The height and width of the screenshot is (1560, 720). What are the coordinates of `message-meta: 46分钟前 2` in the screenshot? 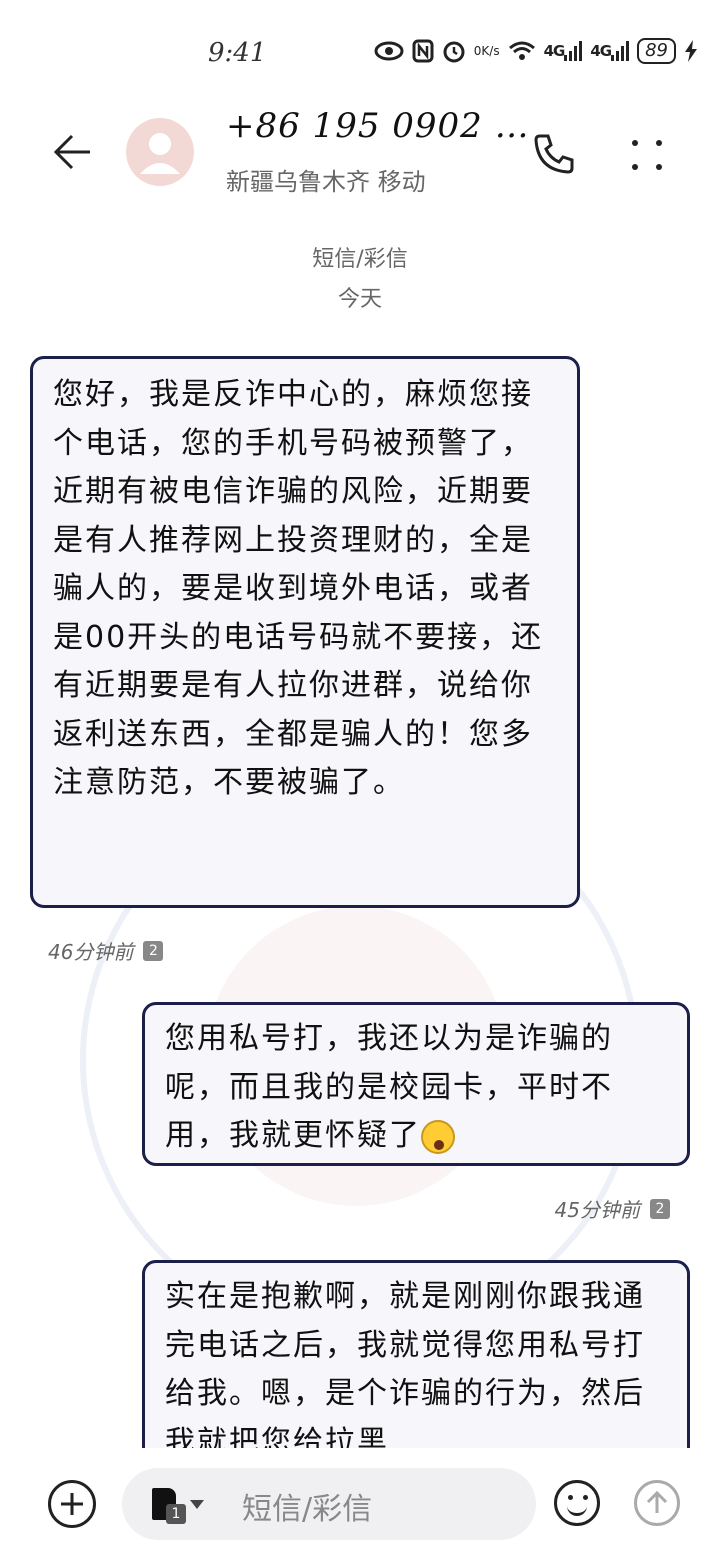 It's located at (106, 950).